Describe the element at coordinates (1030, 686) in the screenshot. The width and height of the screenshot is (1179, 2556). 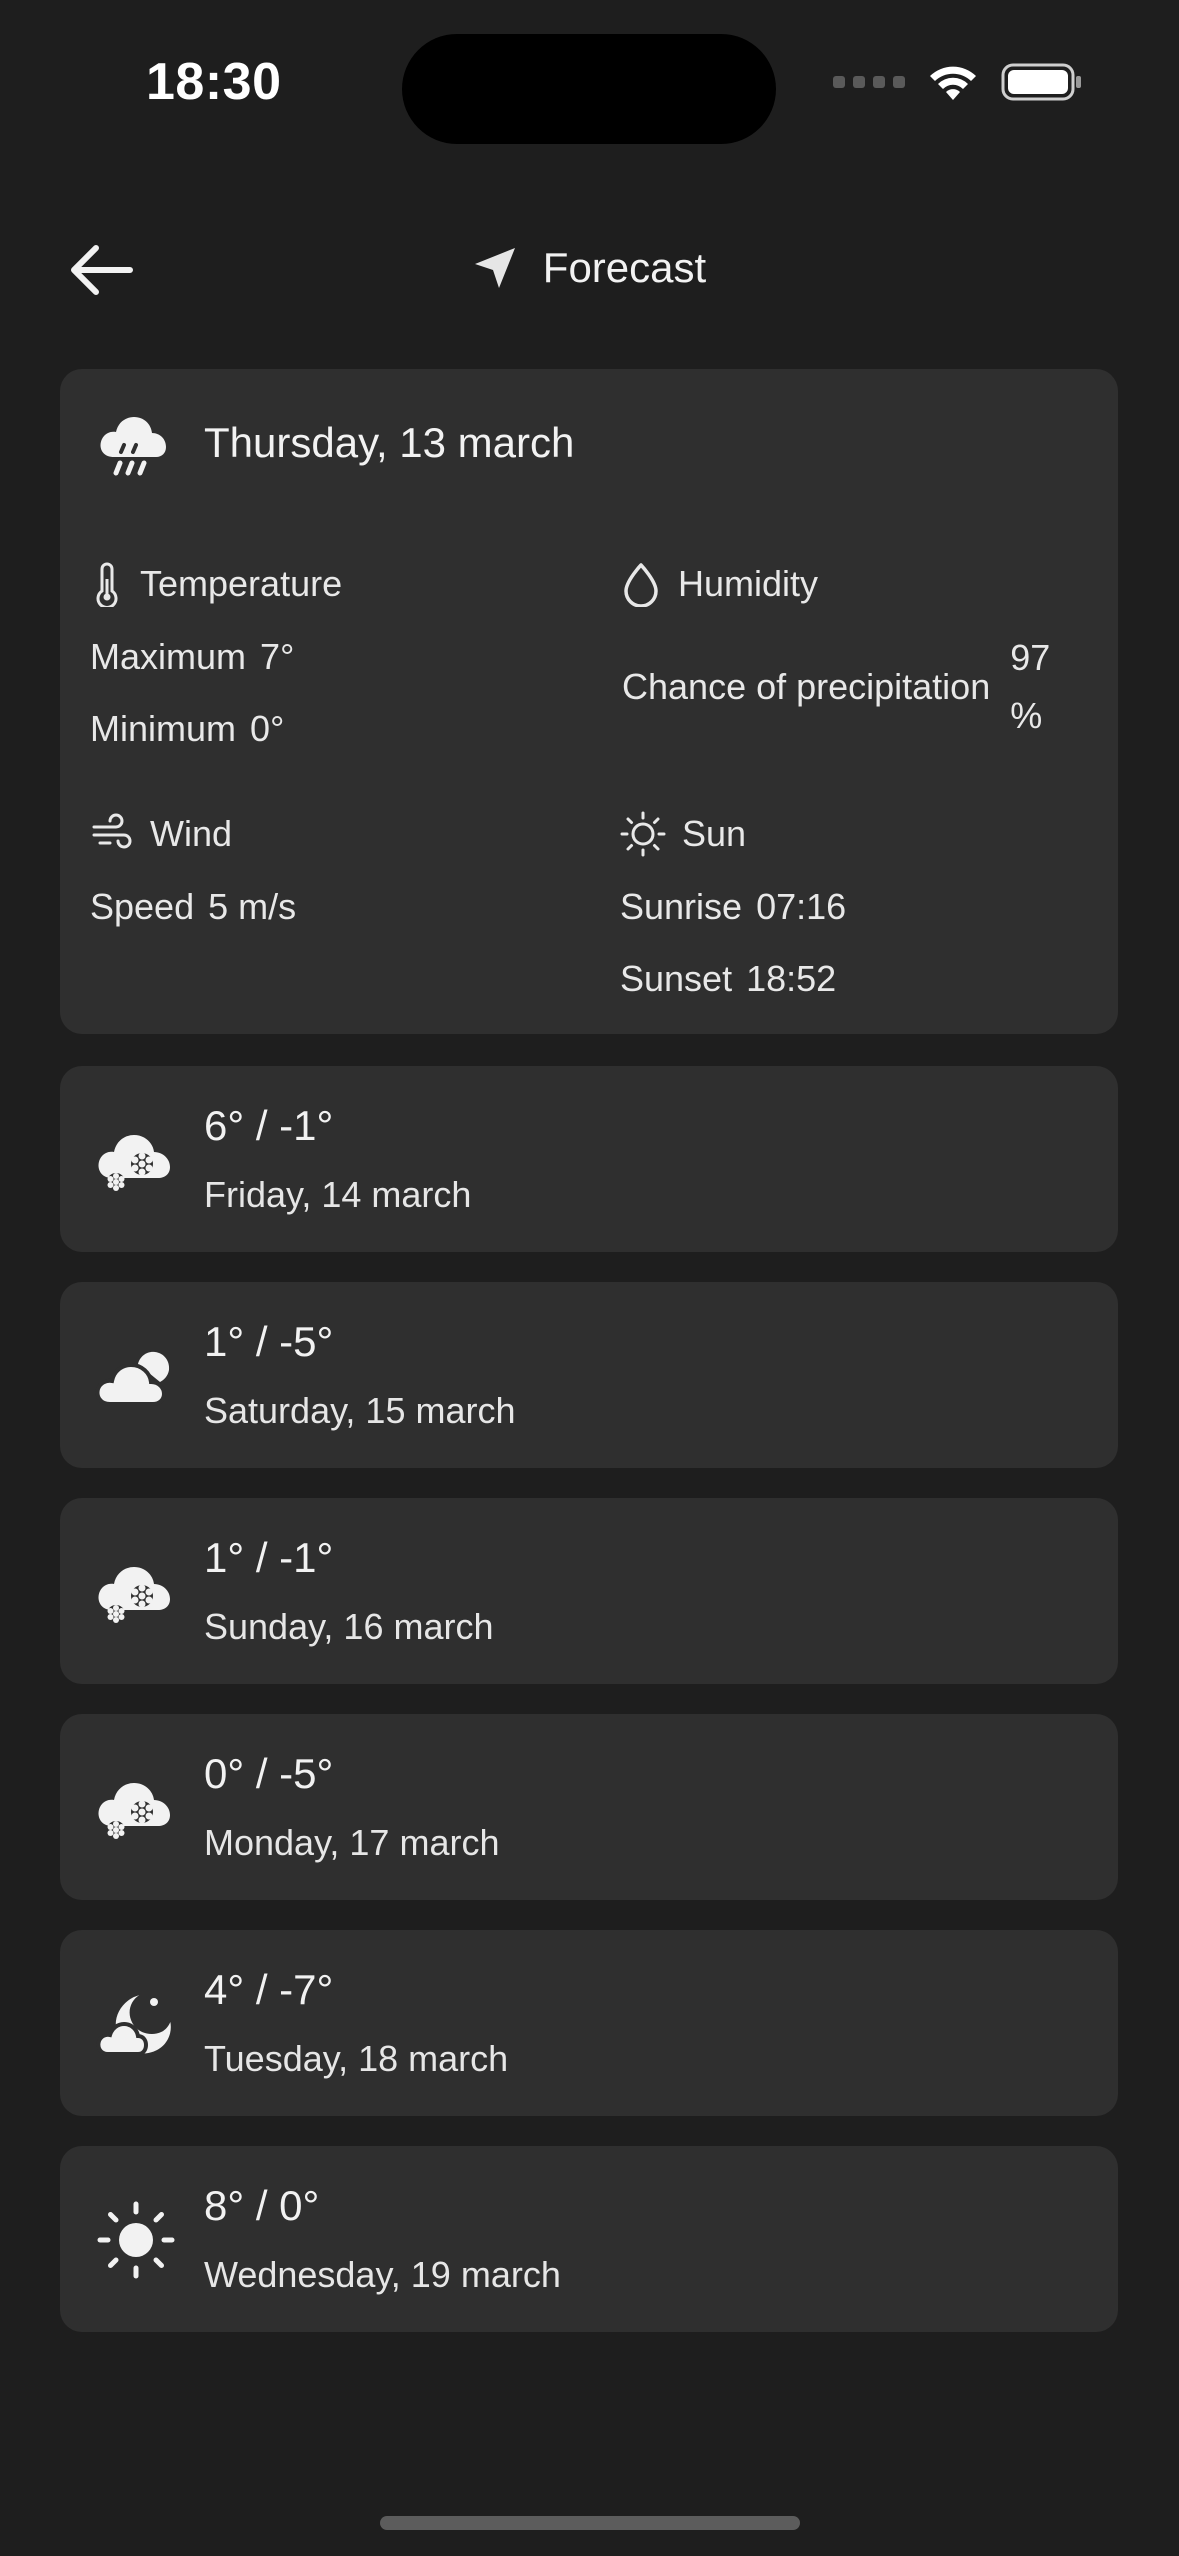
I see `precipitation-value: 97 %` at that location.